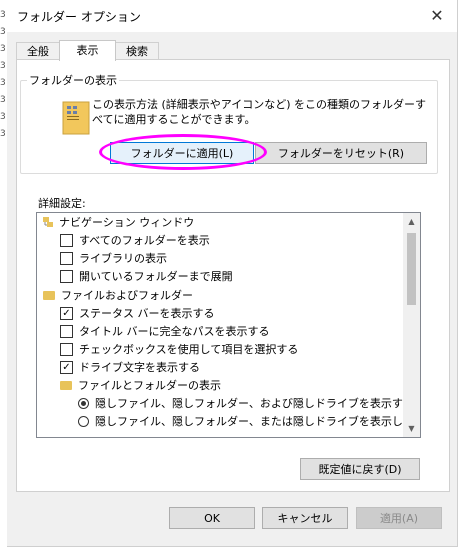  What do you see at coordinates (83, 421) in the screenshot?
I see `radio` at bounding box center [83, 421].